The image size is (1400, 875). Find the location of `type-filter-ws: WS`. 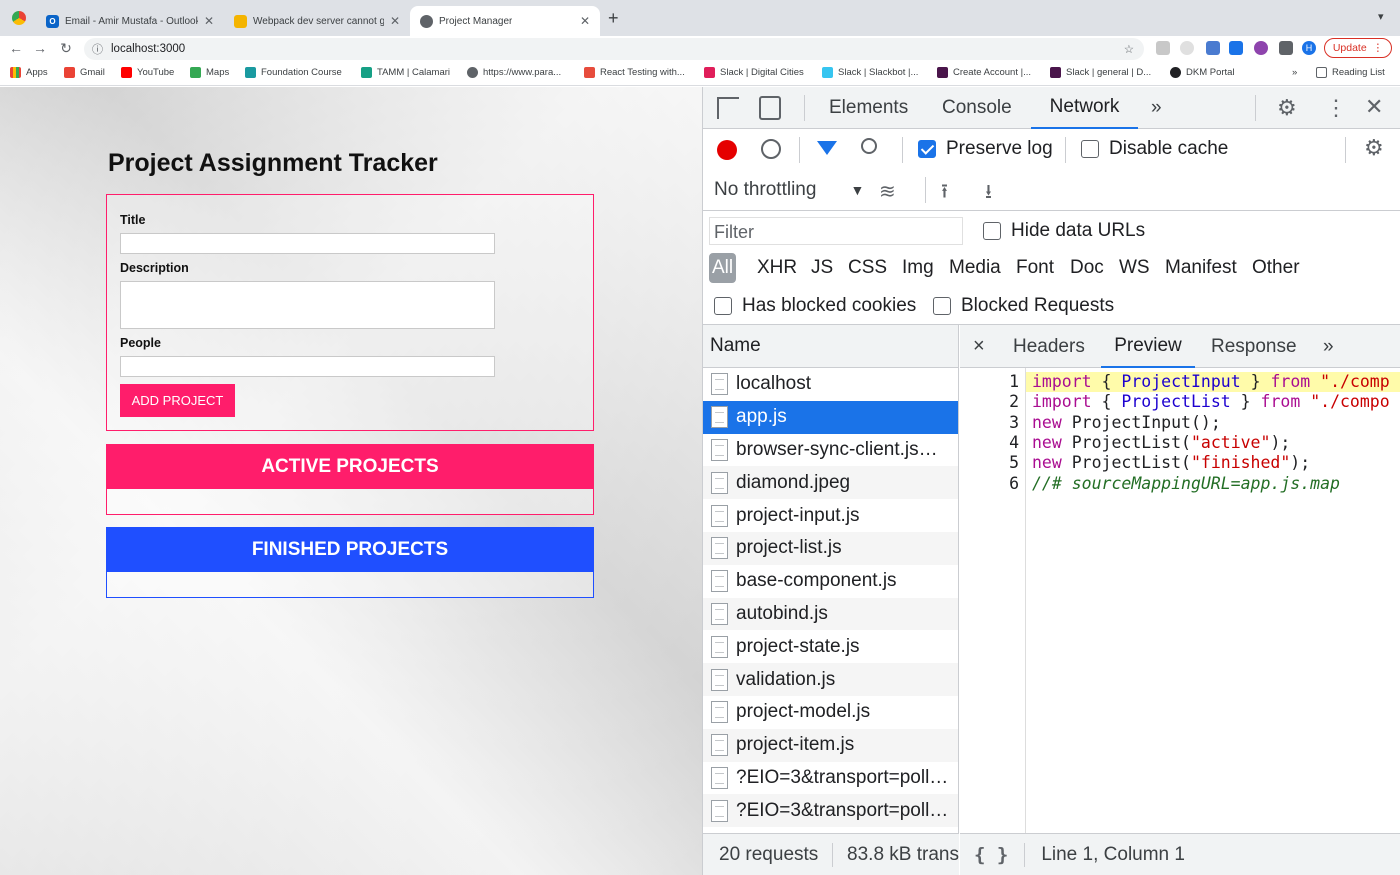

type-filter-ws: WS is located at coordinates (1134, 268).